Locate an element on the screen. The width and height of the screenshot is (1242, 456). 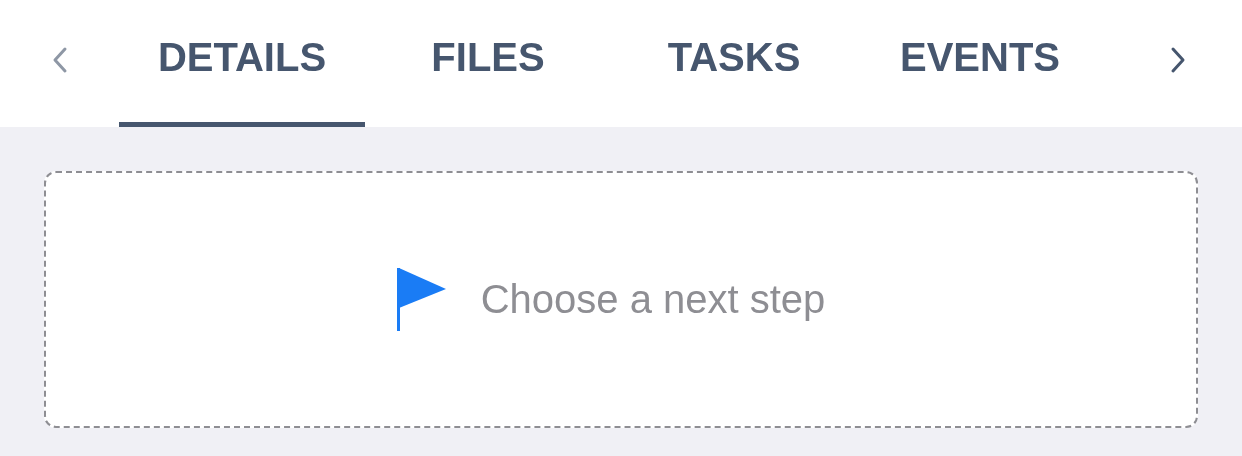
tab: EVENTS is located at coordinates (980, 63).